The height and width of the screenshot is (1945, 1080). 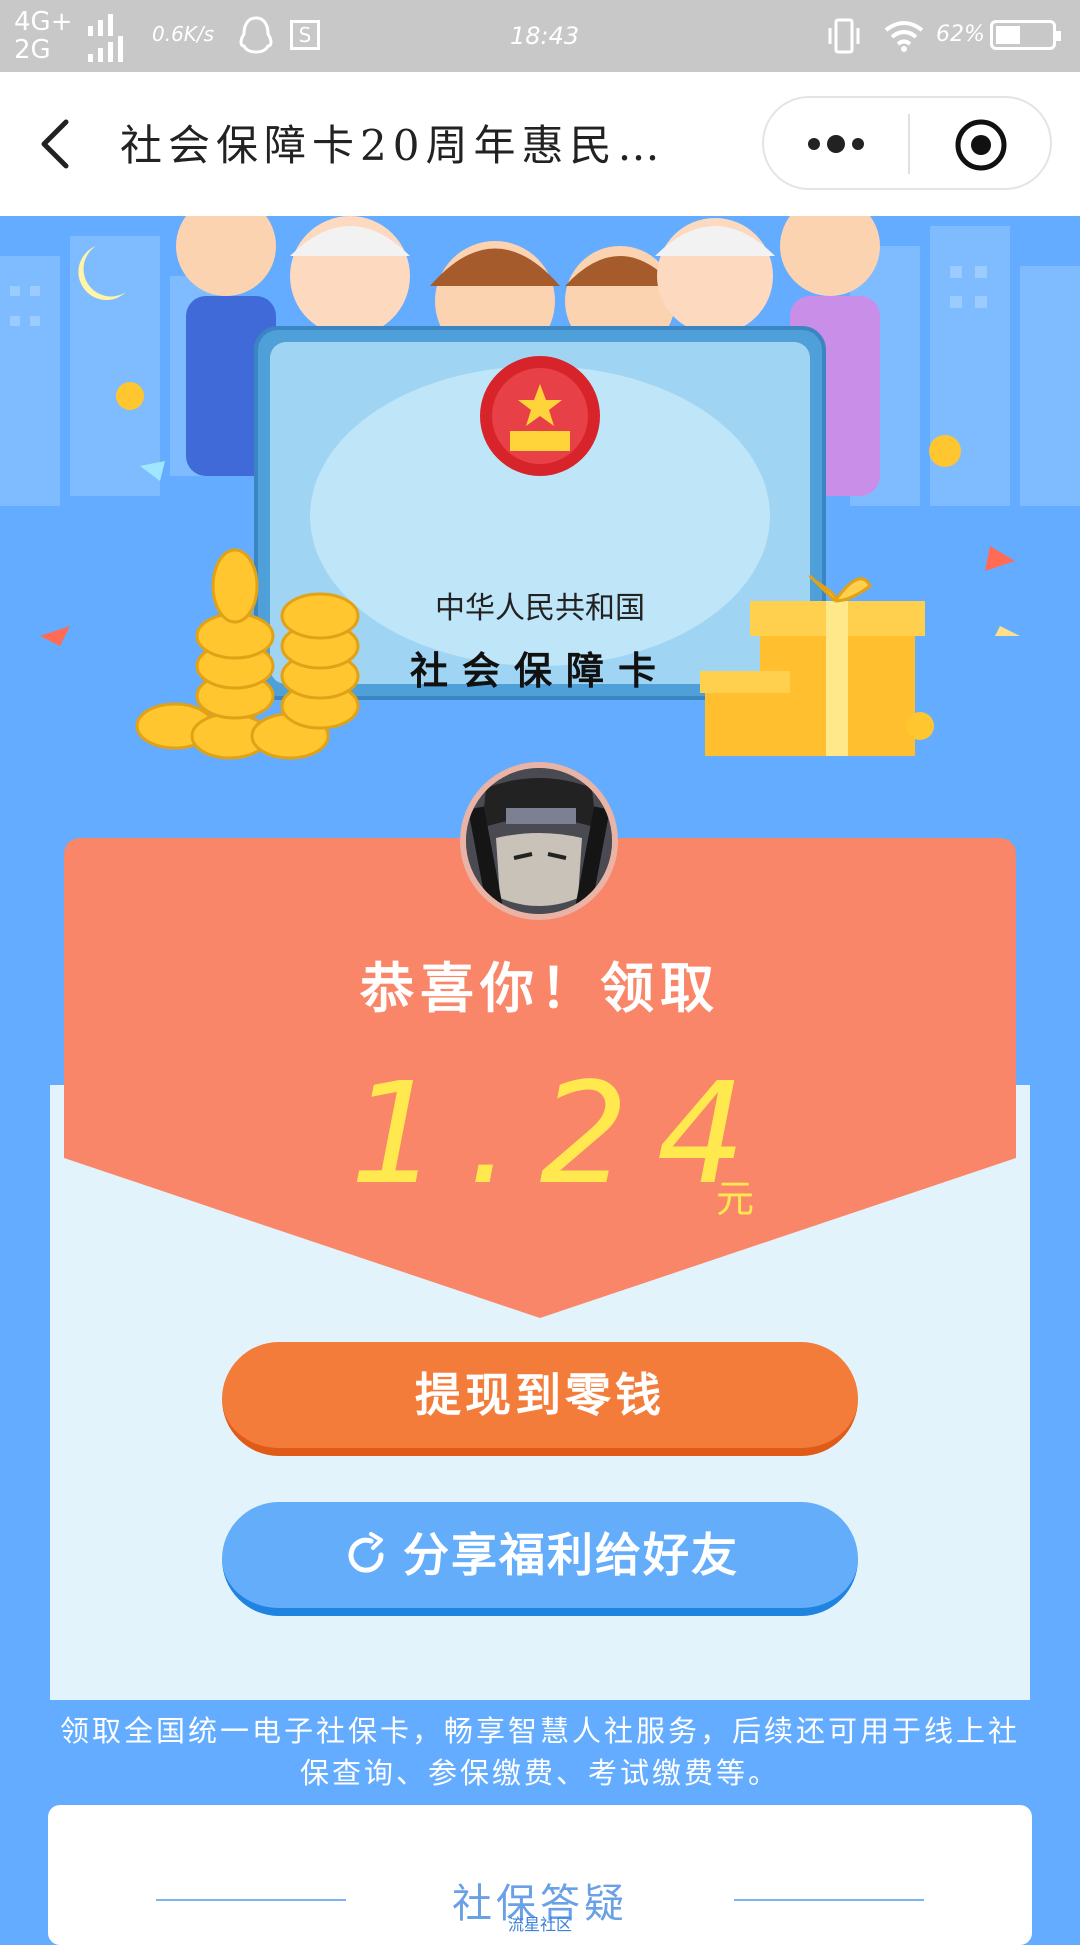 I want to click on share-button-label: 分享福利给好友, so click(x=571, y=1555).